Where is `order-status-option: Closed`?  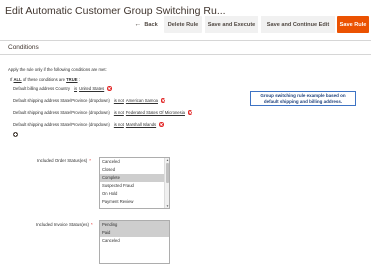
order-status-option: Closed is located at coordinates (134, 170).